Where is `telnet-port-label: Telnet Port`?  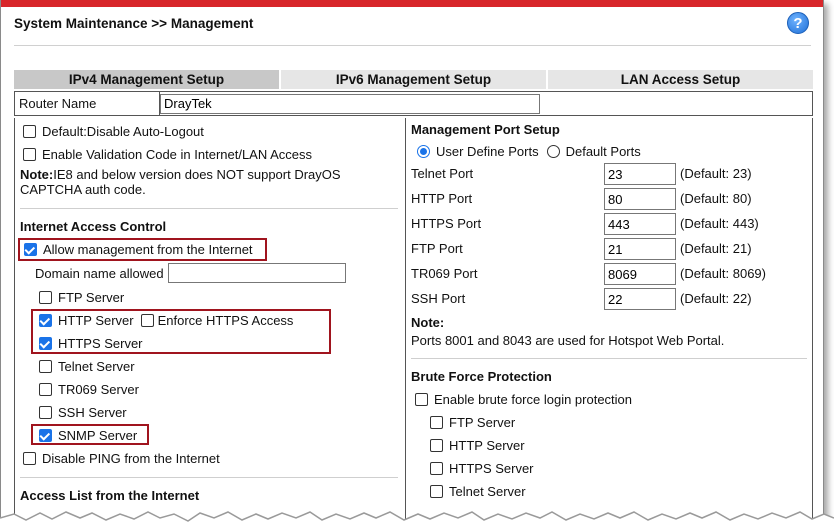 telnet-port-label: Telnet Port is located at coordinates (442, 173).